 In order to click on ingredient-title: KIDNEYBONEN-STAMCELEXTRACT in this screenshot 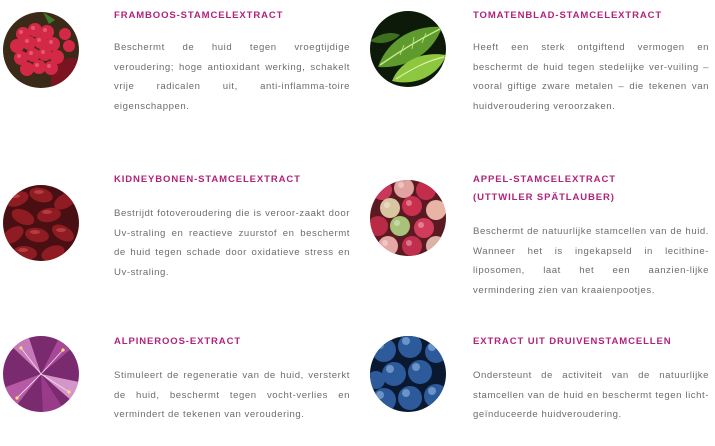, I will do `click(207, 179)`.